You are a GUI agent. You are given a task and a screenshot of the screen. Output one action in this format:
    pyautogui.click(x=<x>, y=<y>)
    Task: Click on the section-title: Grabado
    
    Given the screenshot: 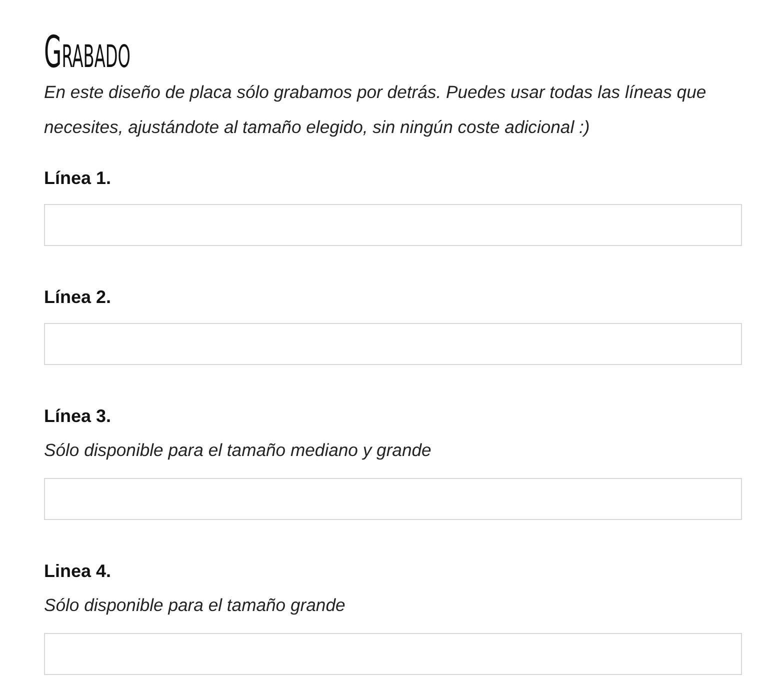 What is the action you would take?
    pyautogui.click(x=87, y=52)
    